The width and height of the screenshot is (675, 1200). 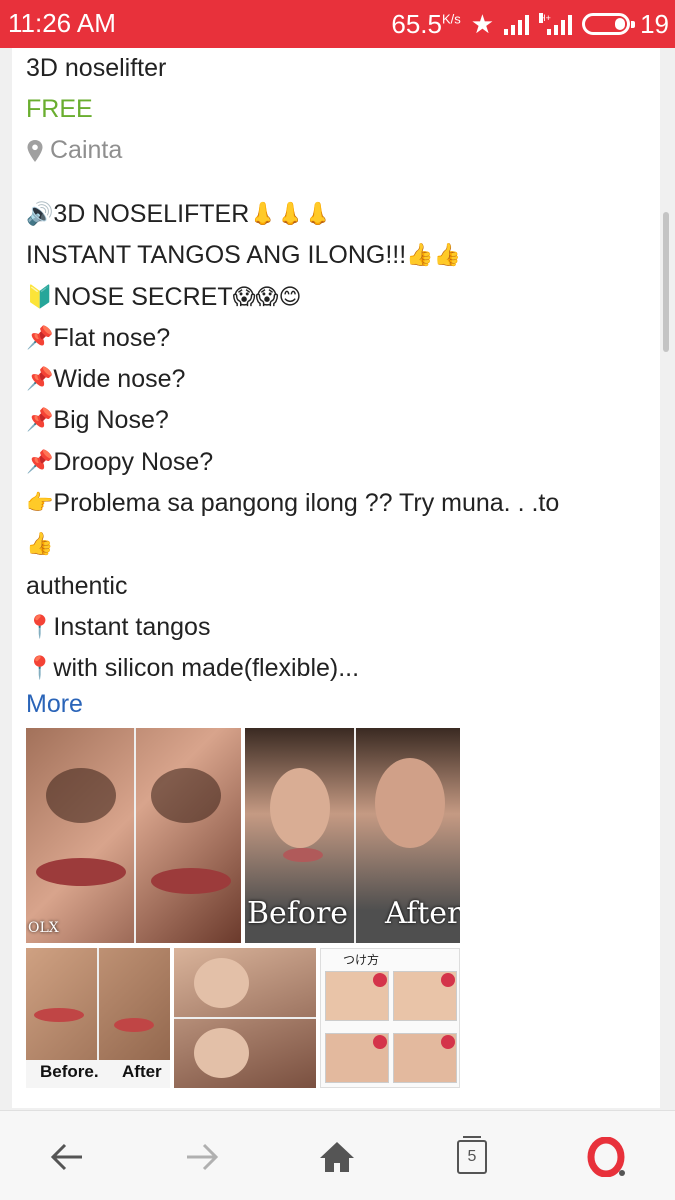 I want to click on description-line: INSTANT TANGOS ANG ILONG!!! 👍👍, so click(x=338, y=255).